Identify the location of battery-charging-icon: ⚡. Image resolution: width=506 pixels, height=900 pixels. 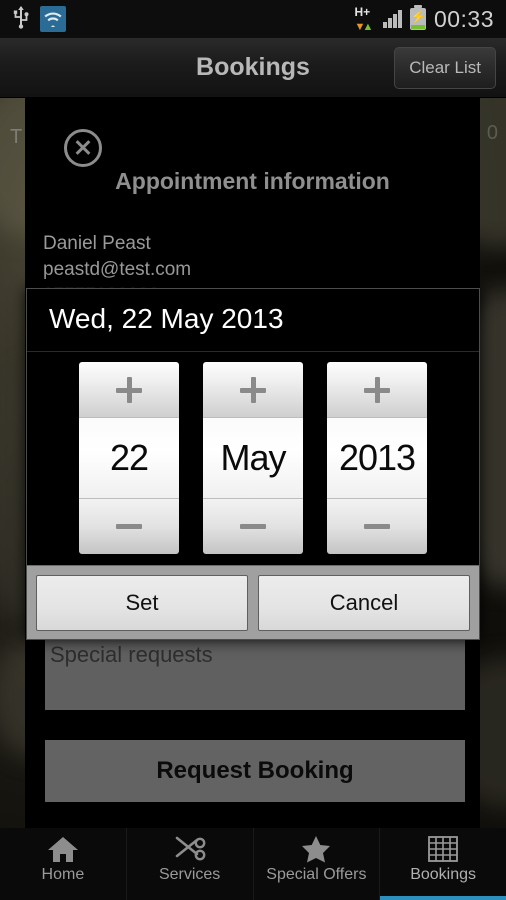
(417, 17).